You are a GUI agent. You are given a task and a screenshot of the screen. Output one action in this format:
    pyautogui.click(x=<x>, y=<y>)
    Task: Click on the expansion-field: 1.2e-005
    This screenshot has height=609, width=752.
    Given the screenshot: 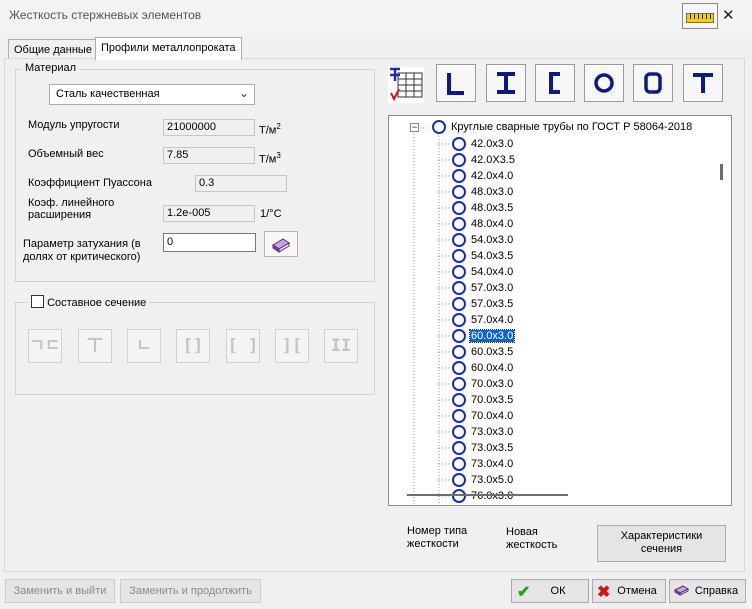 What is the action you would take?
    pyautogui.click(x=209, y=213)
    